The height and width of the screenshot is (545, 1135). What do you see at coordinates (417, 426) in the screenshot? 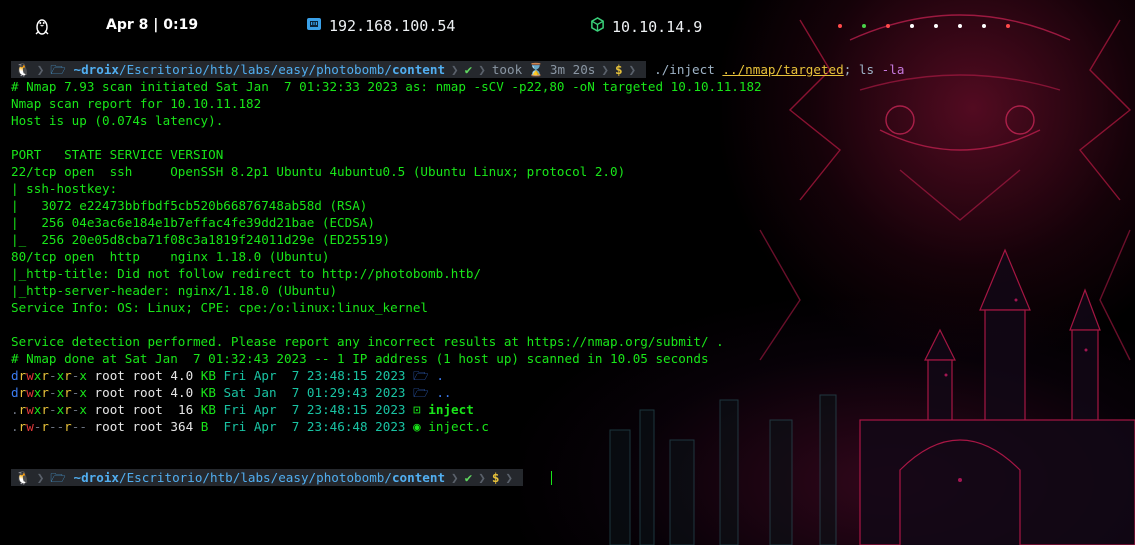
I see `c-source-icon: ◉` at bounding box center [417, 426].